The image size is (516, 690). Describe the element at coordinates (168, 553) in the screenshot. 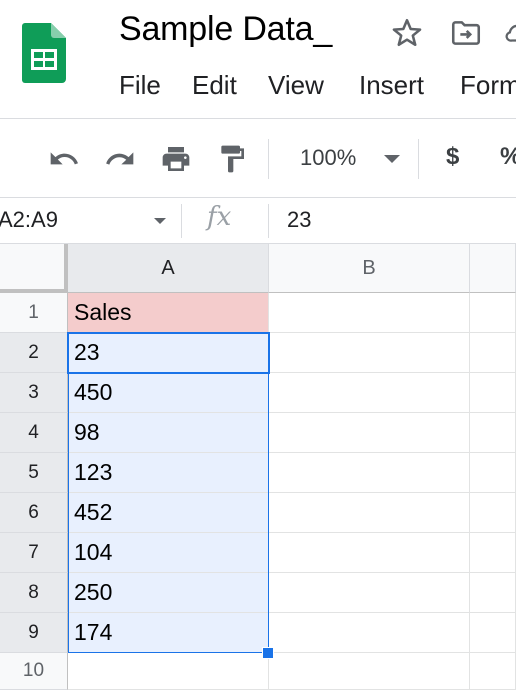

I see `cell-a7: 104` at that location.